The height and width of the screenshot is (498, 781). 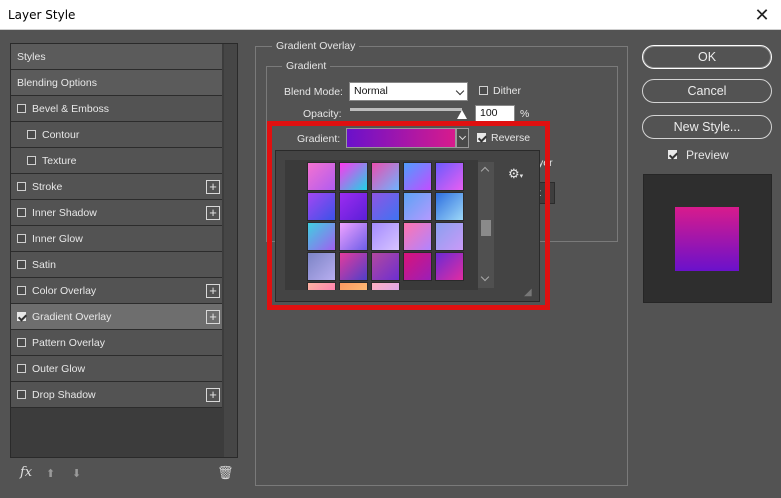 What do you see at coordinates (225, 473) in the screenshot?
I see `trash-icon: 🗑` at bounding box center [225, 473].